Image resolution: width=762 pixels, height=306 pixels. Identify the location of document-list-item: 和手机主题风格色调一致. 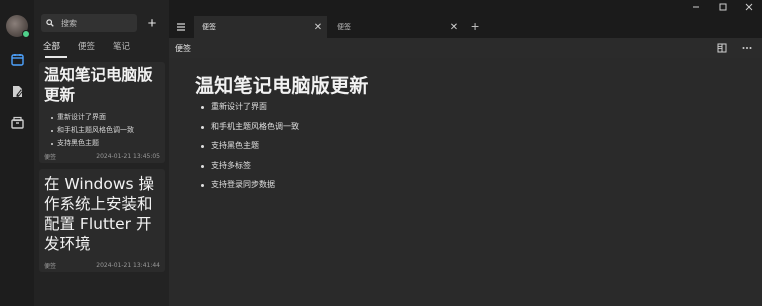
(250, 131).